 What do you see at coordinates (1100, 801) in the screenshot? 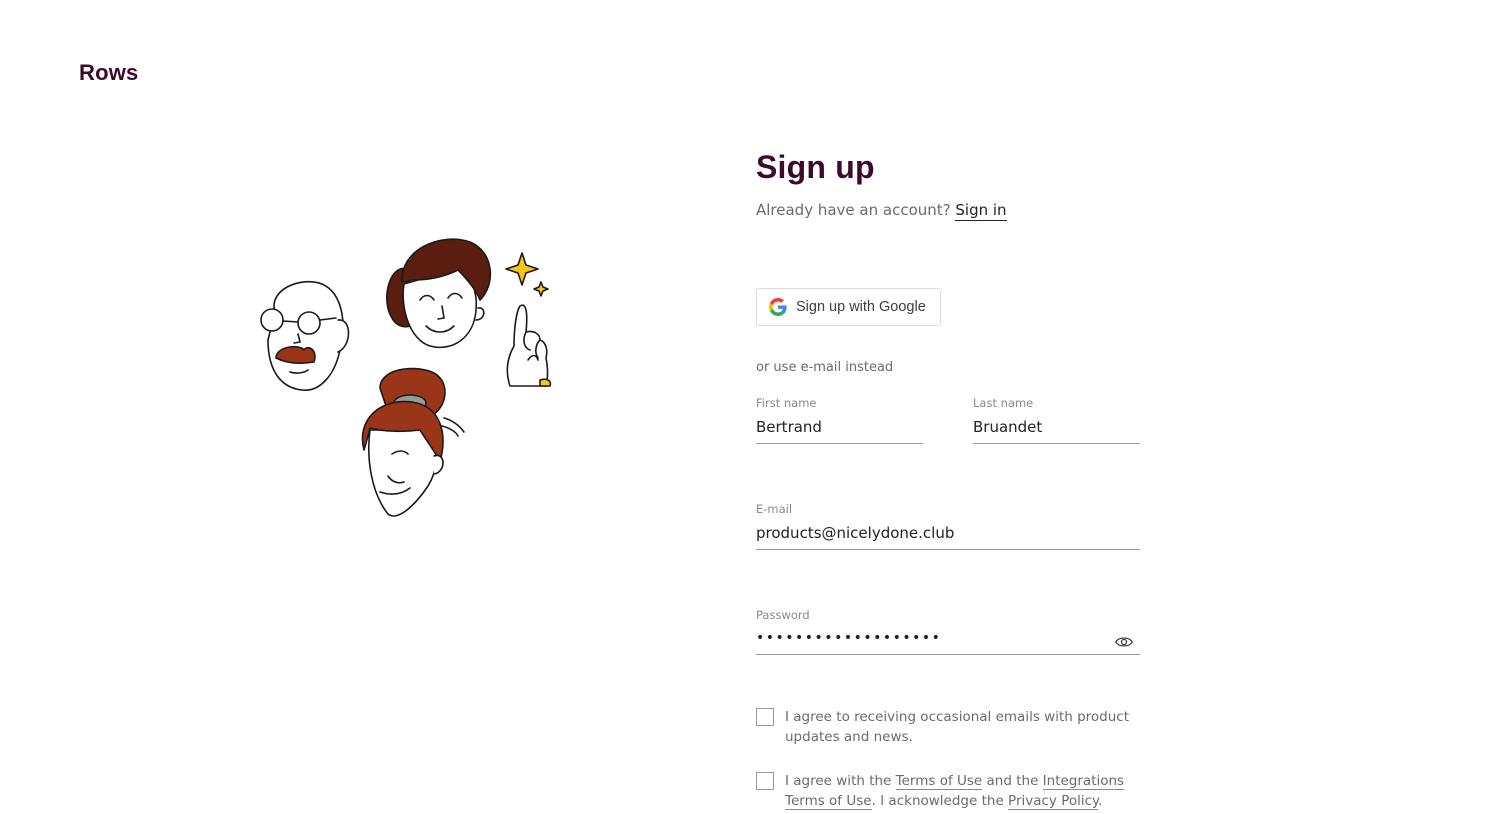
I see `terms-end-text: .` at bounding box center [1100, 801].